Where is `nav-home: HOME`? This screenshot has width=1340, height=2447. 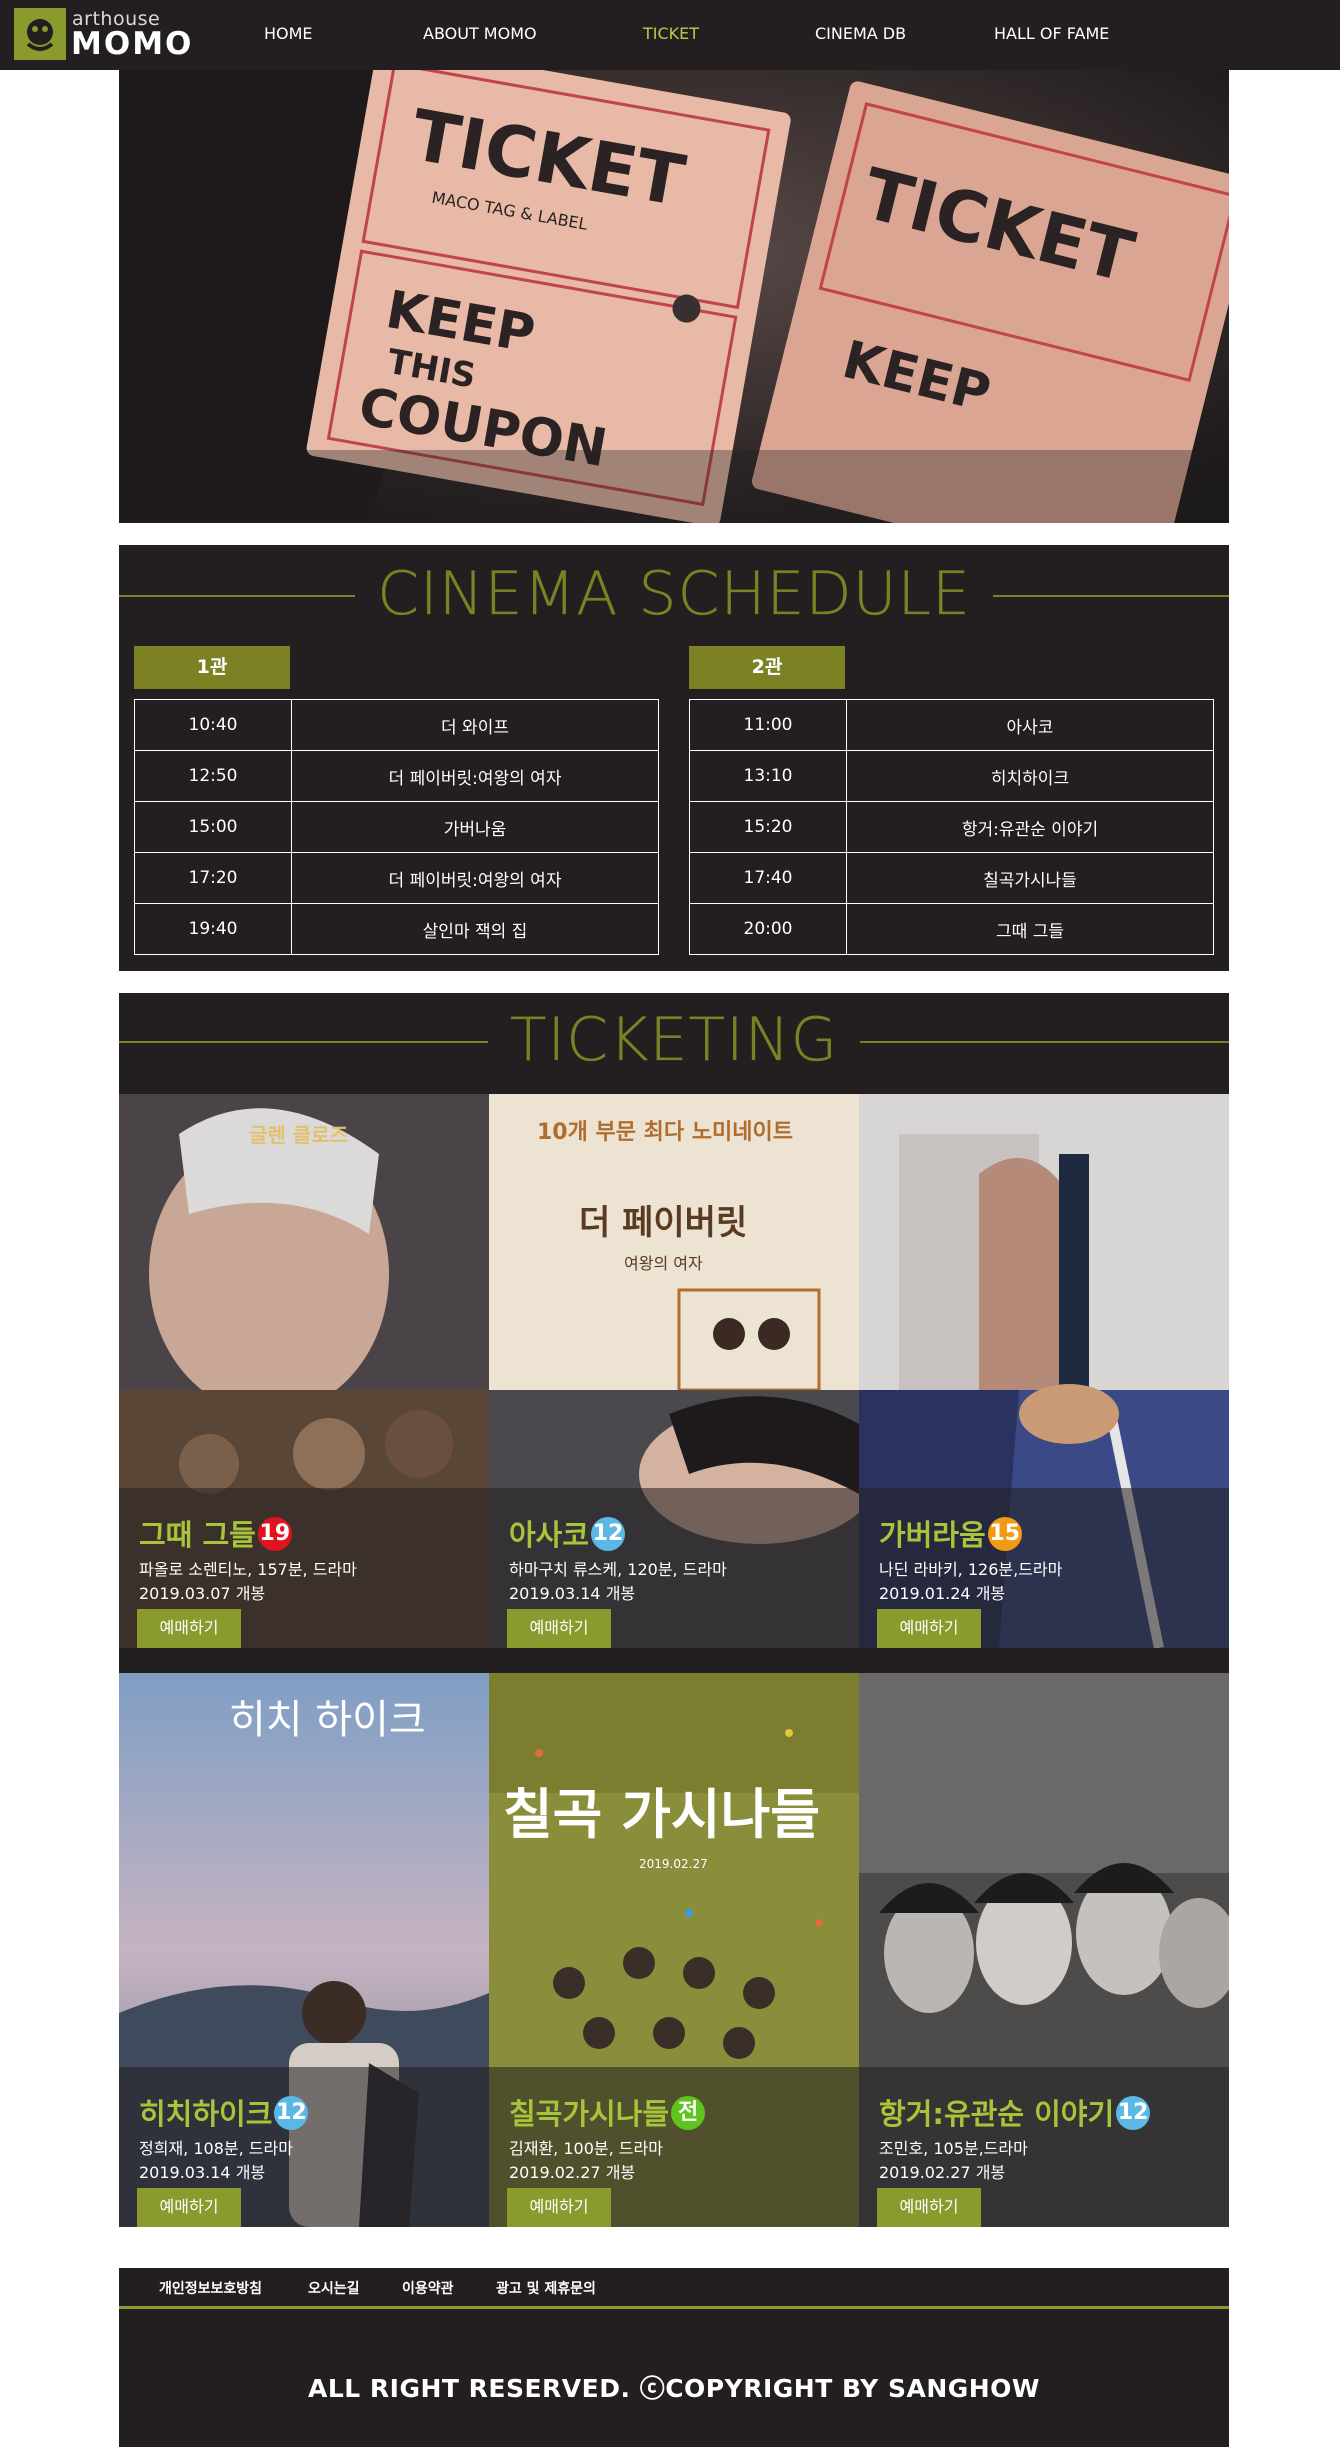
nav-home: HOME is located at coordinates (288, 33).